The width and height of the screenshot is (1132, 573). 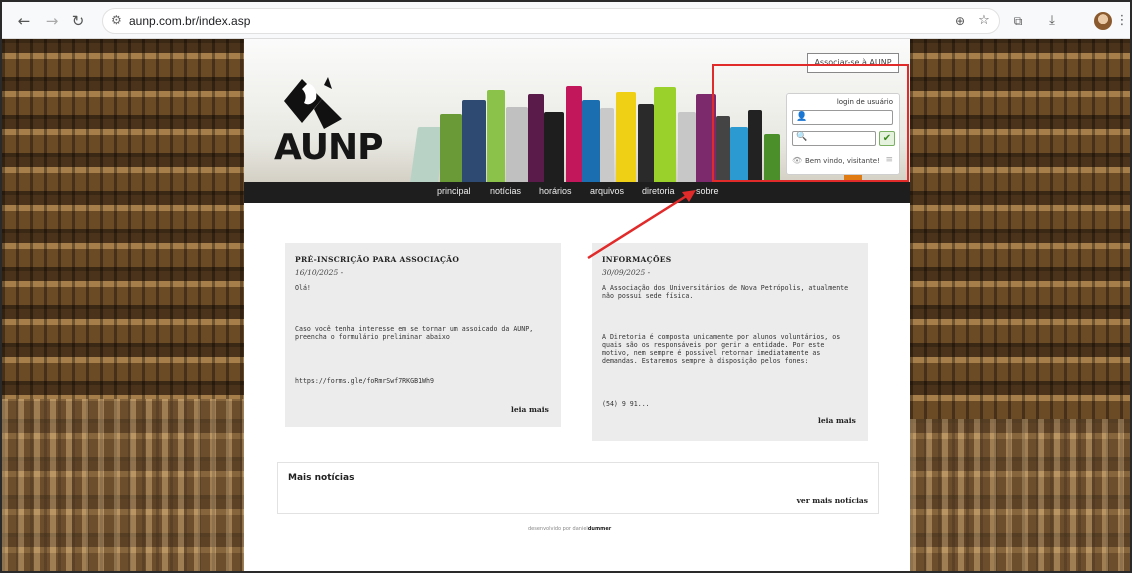 I want to click on back-arrow-icon: ←, so click(x=24, y=21).